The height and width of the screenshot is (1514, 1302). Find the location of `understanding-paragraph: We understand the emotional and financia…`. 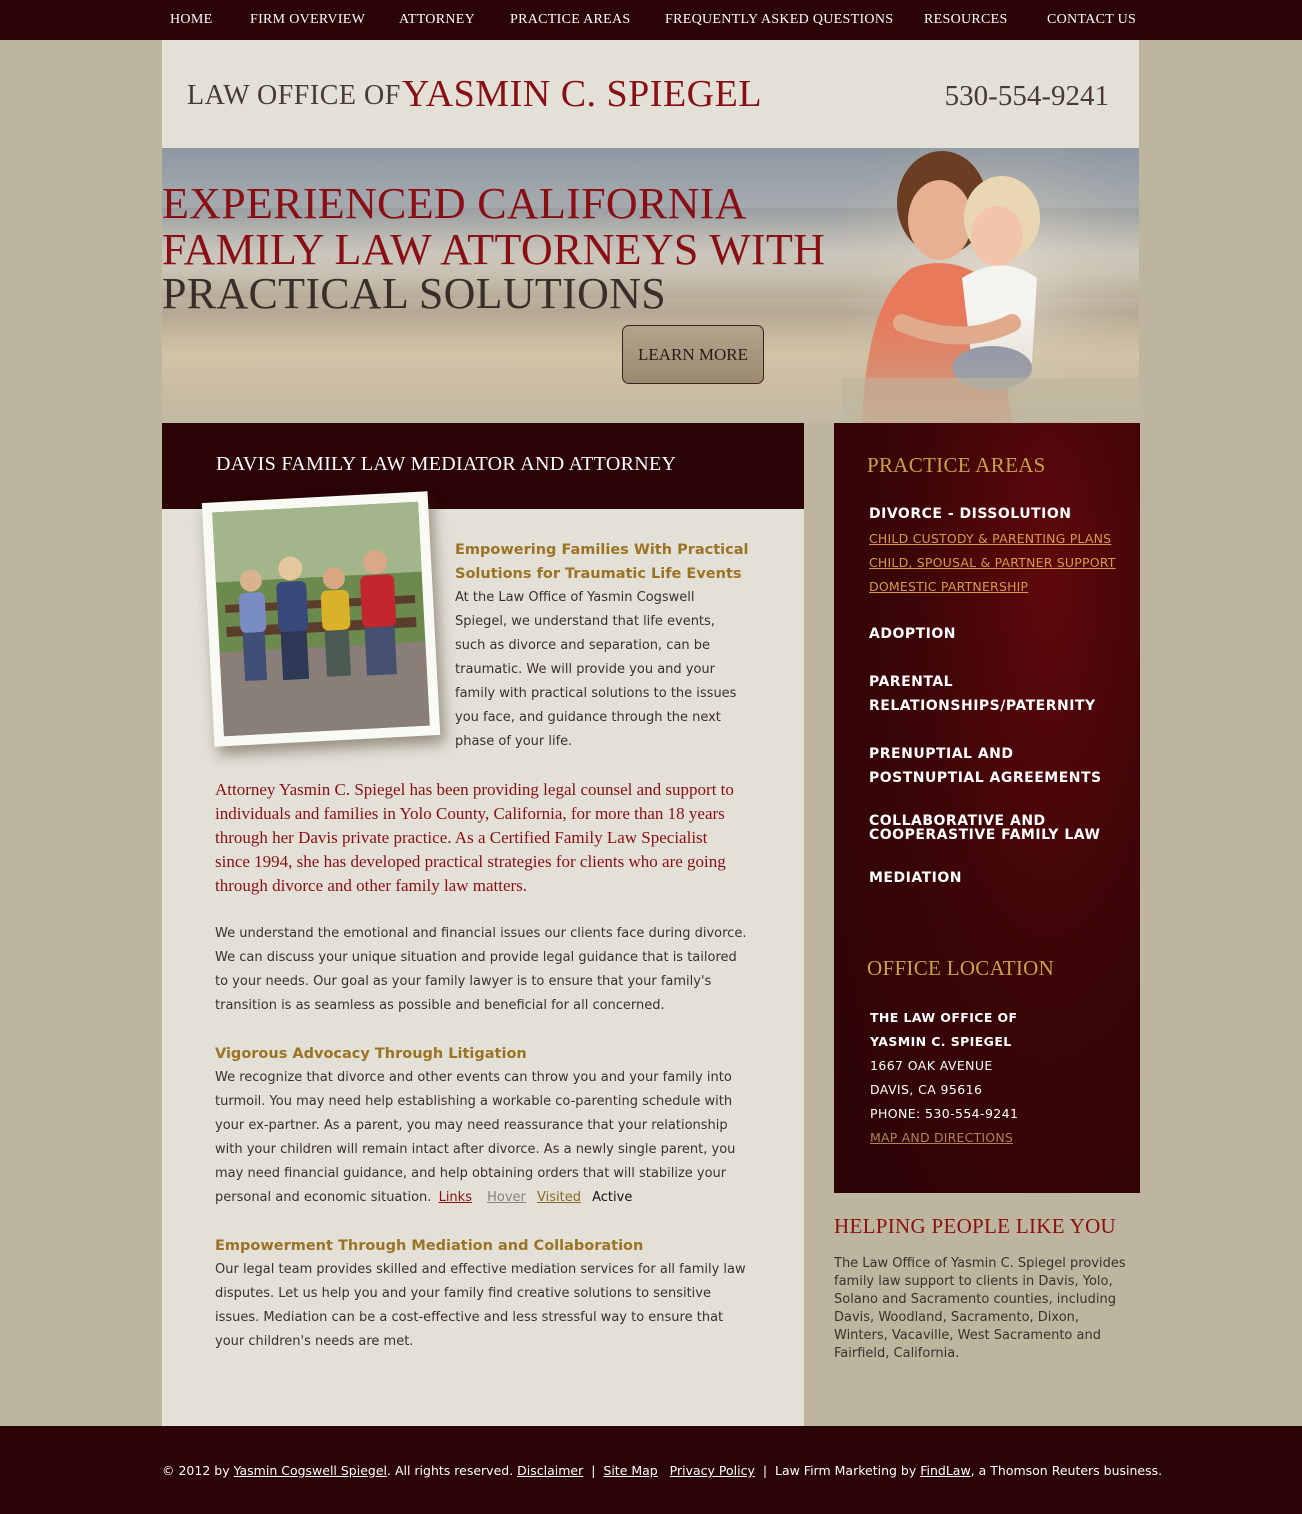

understanding-paragraph: We understand the emotional and financia… is located at coordinates (480, 970).